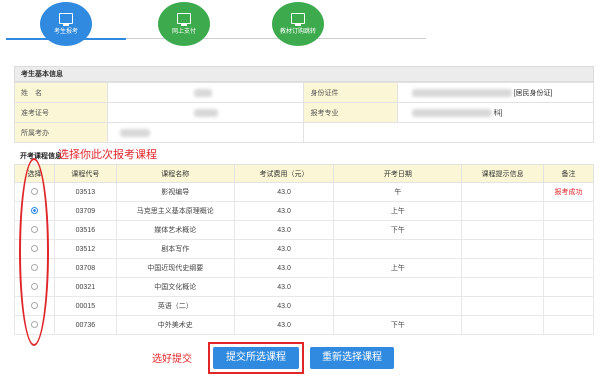 The image size is (600, 377). I want to click on course-name: 剧本写作, so click(175, 249).